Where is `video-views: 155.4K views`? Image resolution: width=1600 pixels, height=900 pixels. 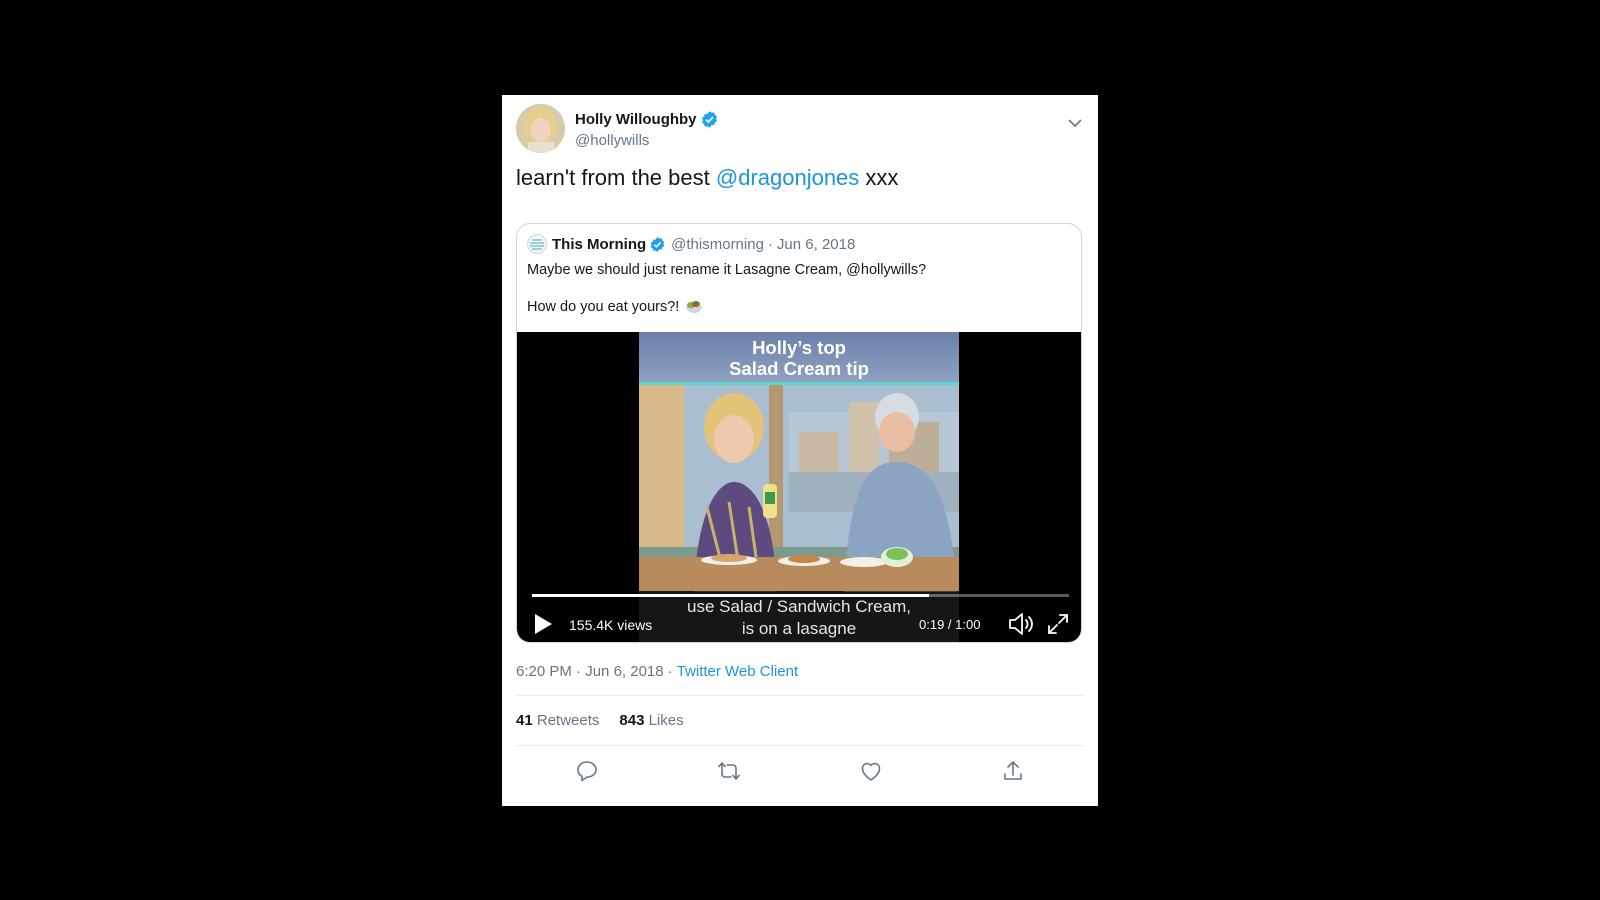
video-views: 155.4K views is located at coordinates (611, 625).